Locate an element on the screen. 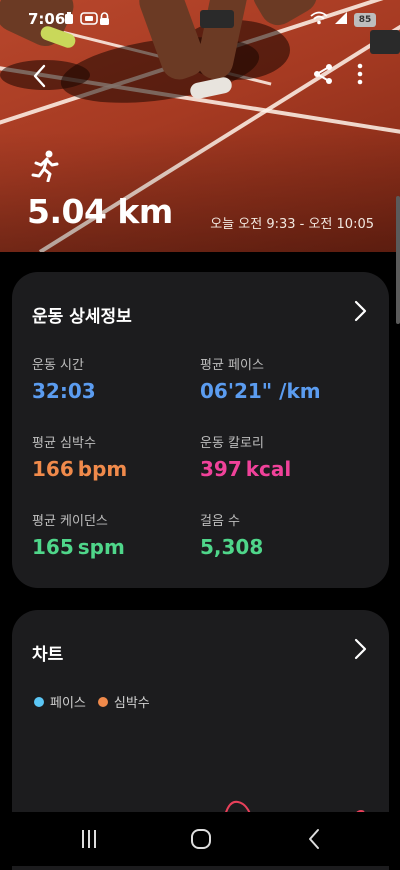 The height and width of the screenshot is (870, 400). nav-back-button is located at coordinates (314, 839).